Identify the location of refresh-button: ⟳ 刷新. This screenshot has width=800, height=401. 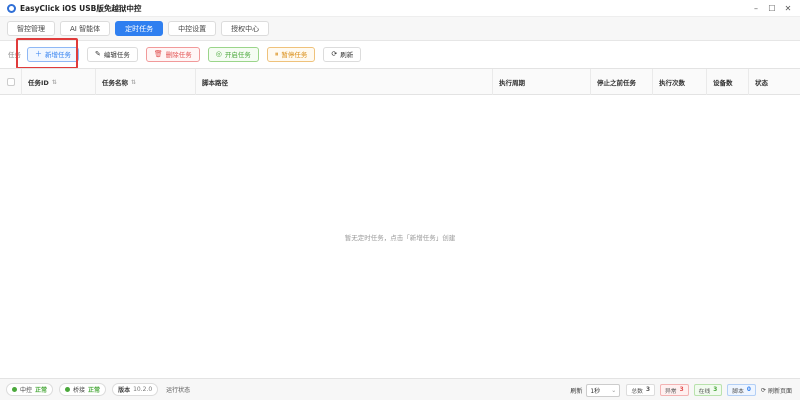
(342, 54).